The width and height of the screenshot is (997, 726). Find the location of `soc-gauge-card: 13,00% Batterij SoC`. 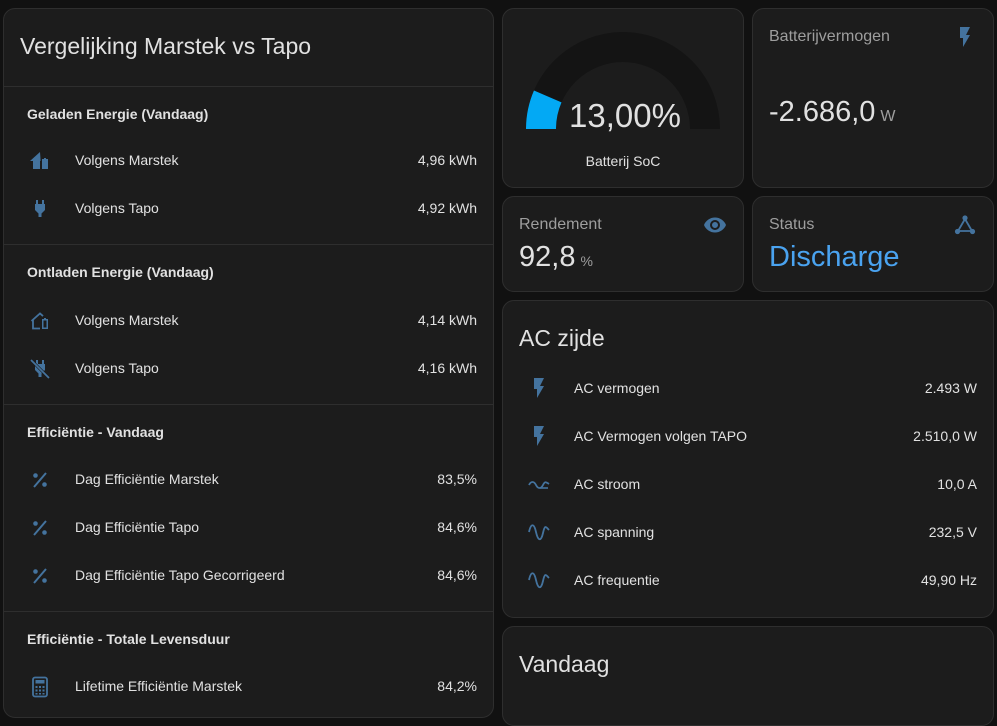

soc-gauge-card: 13,00% Batterij SoC is located at coordinates (623, 98).